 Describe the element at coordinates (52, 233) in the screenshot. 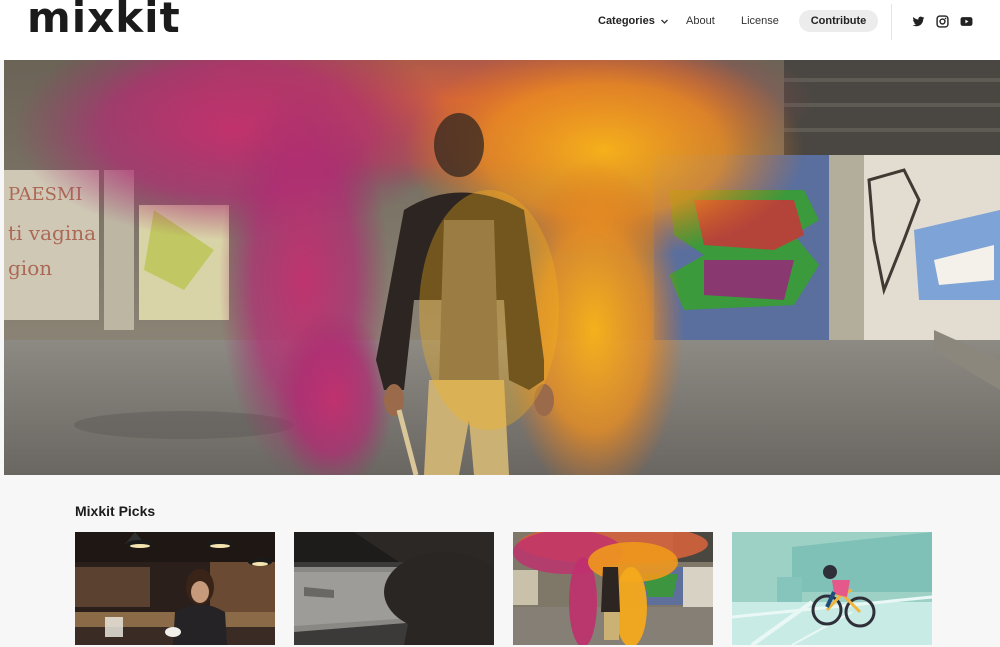

I see `svg-text: ti vagina` at that location.